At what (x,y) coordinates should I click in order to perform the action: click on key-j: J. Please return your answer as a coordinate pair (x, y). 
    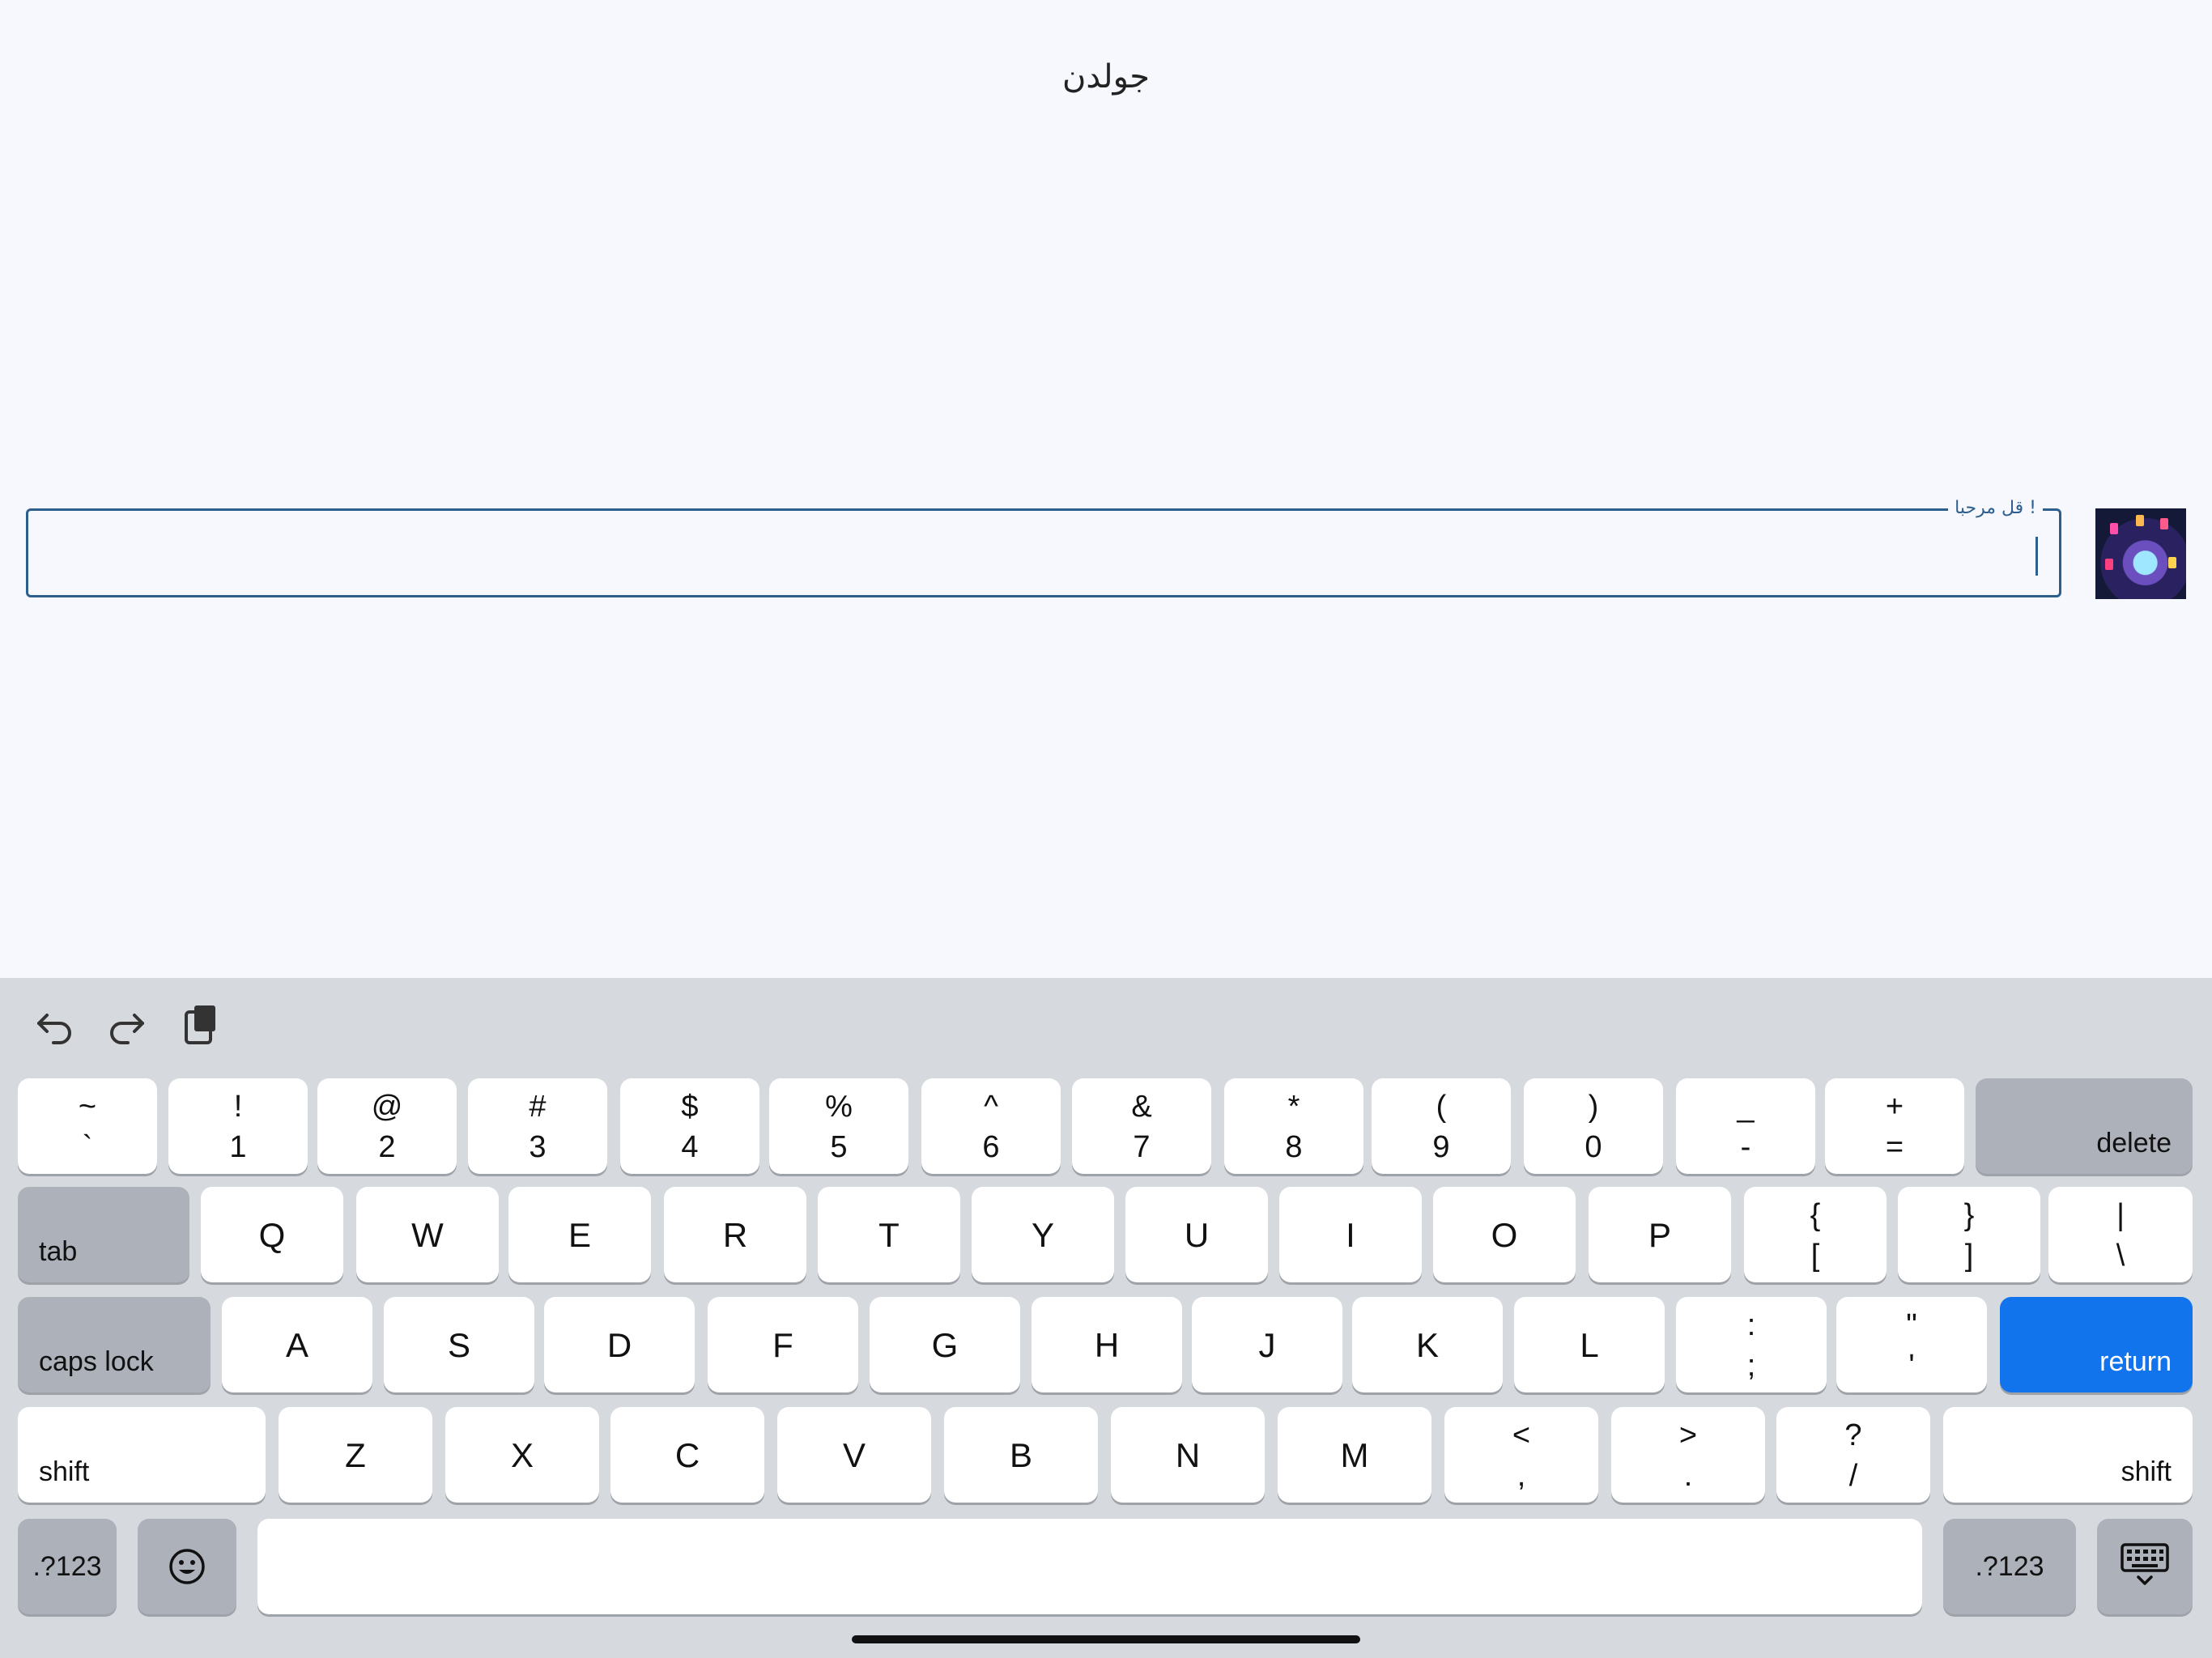
    Looking at the image, I should click on (1267, 1344).